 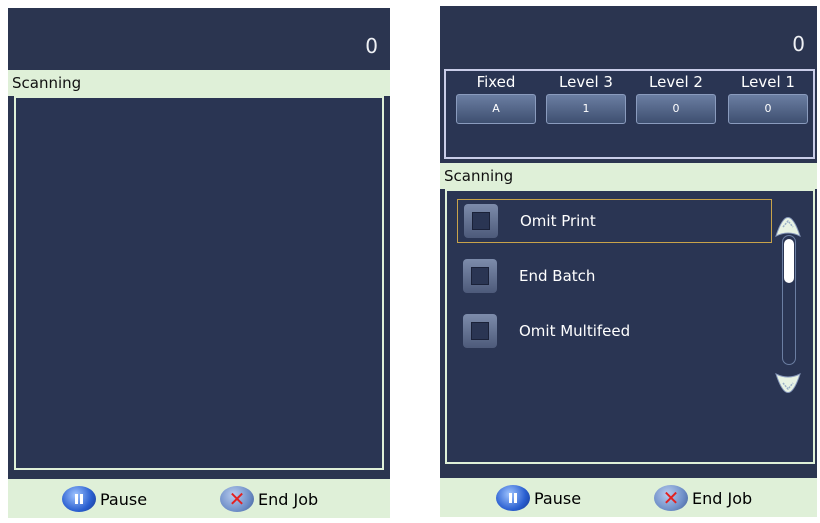 What do you see at coordinates (788, 221) in the screenshot?
I see `scroll-up-icon` at bounding box center [788, 221].